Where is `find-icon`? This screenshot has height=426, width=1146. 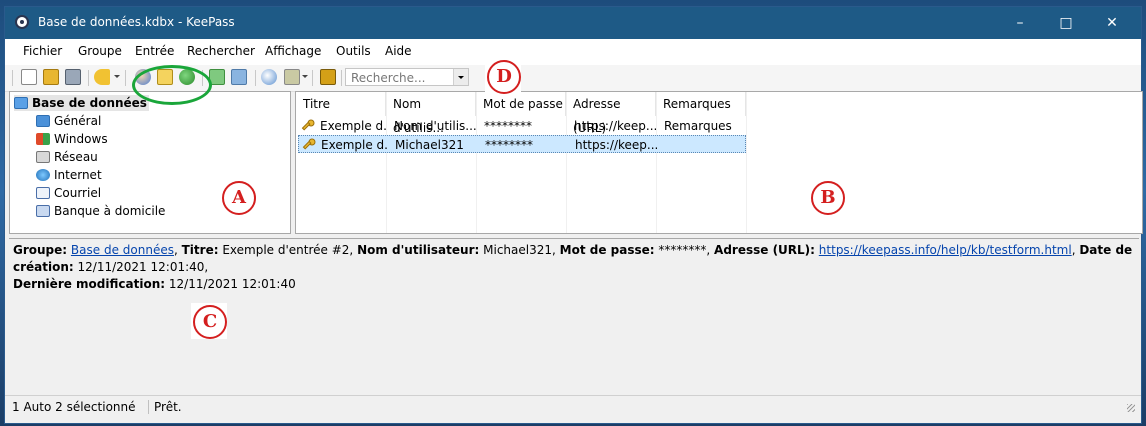 find-icon is located at coordinates (269, 77).